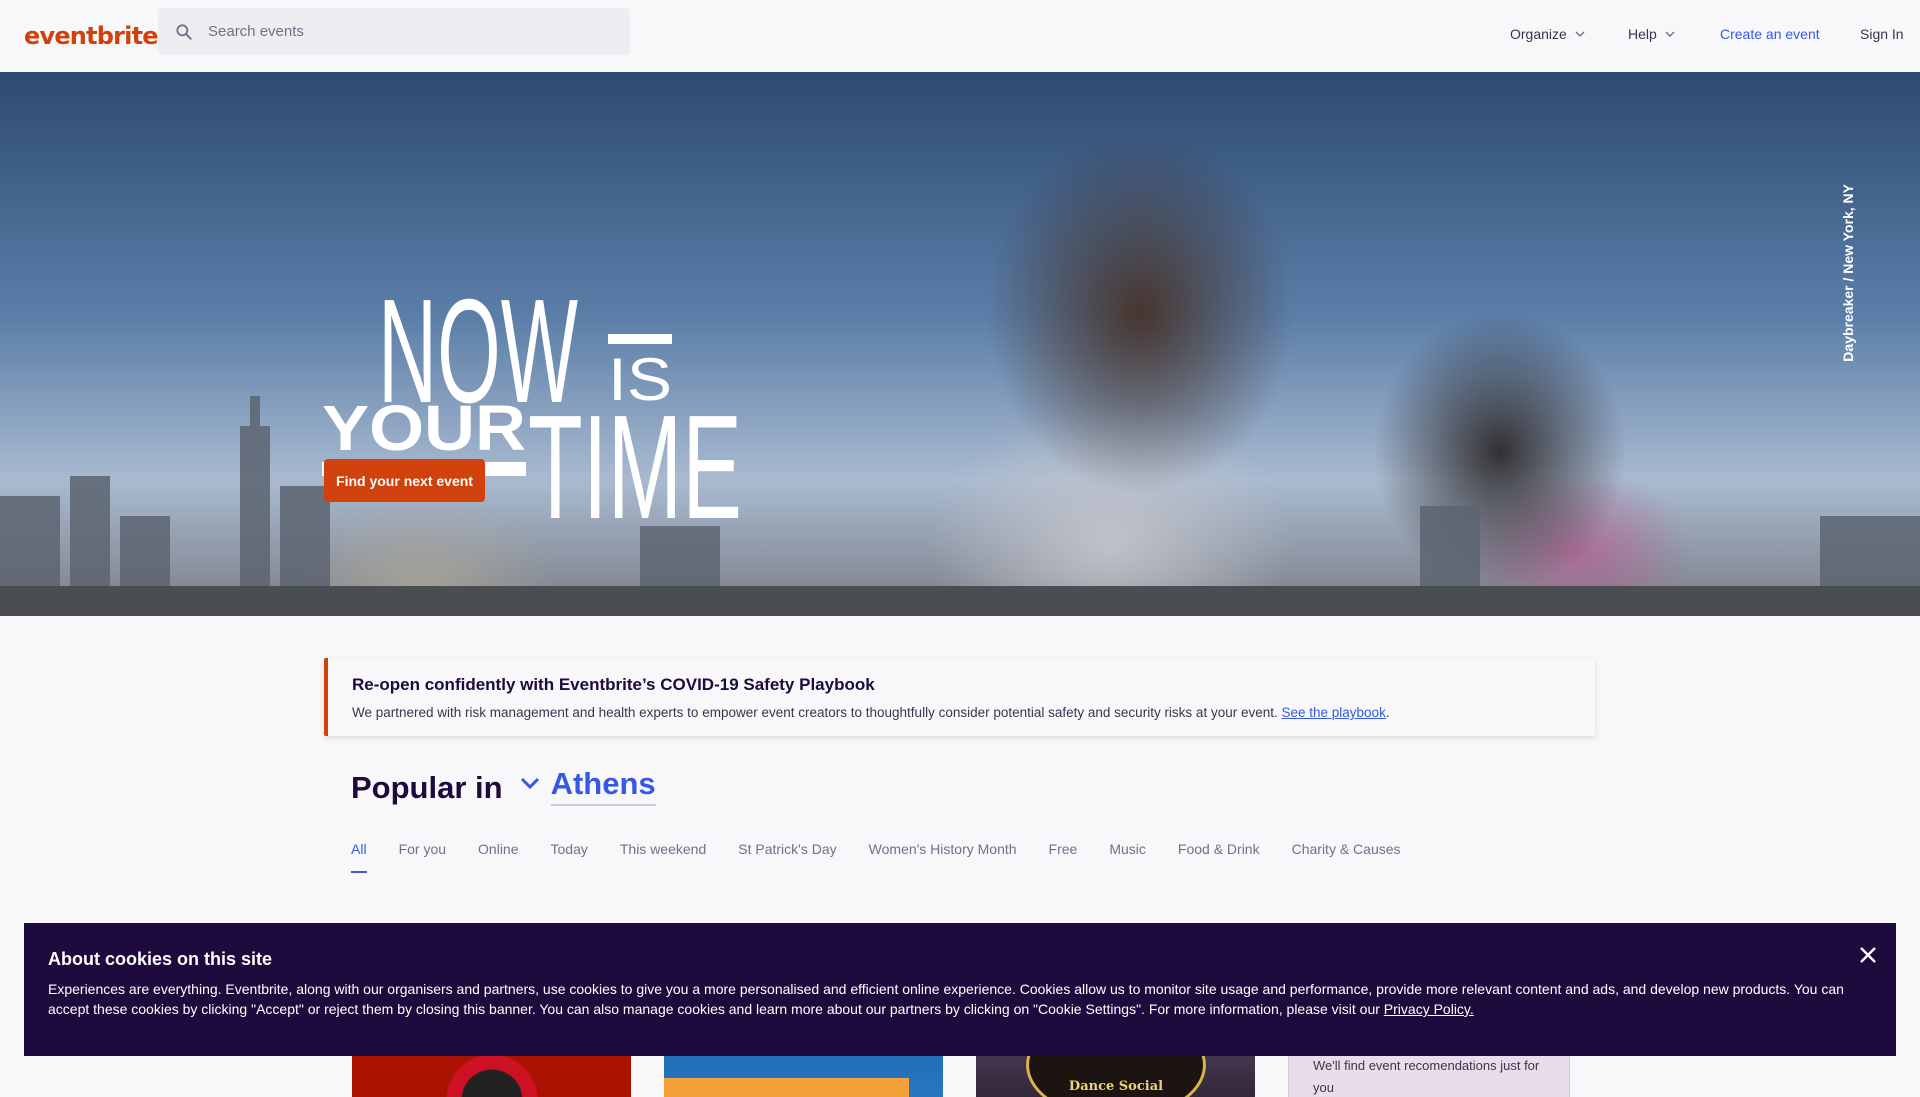 This screenshot has height=1097, width=1920. Describe the element at coordinates (1770, 34) in the screenshot. I see `create-event-link: Create an event` at that location.